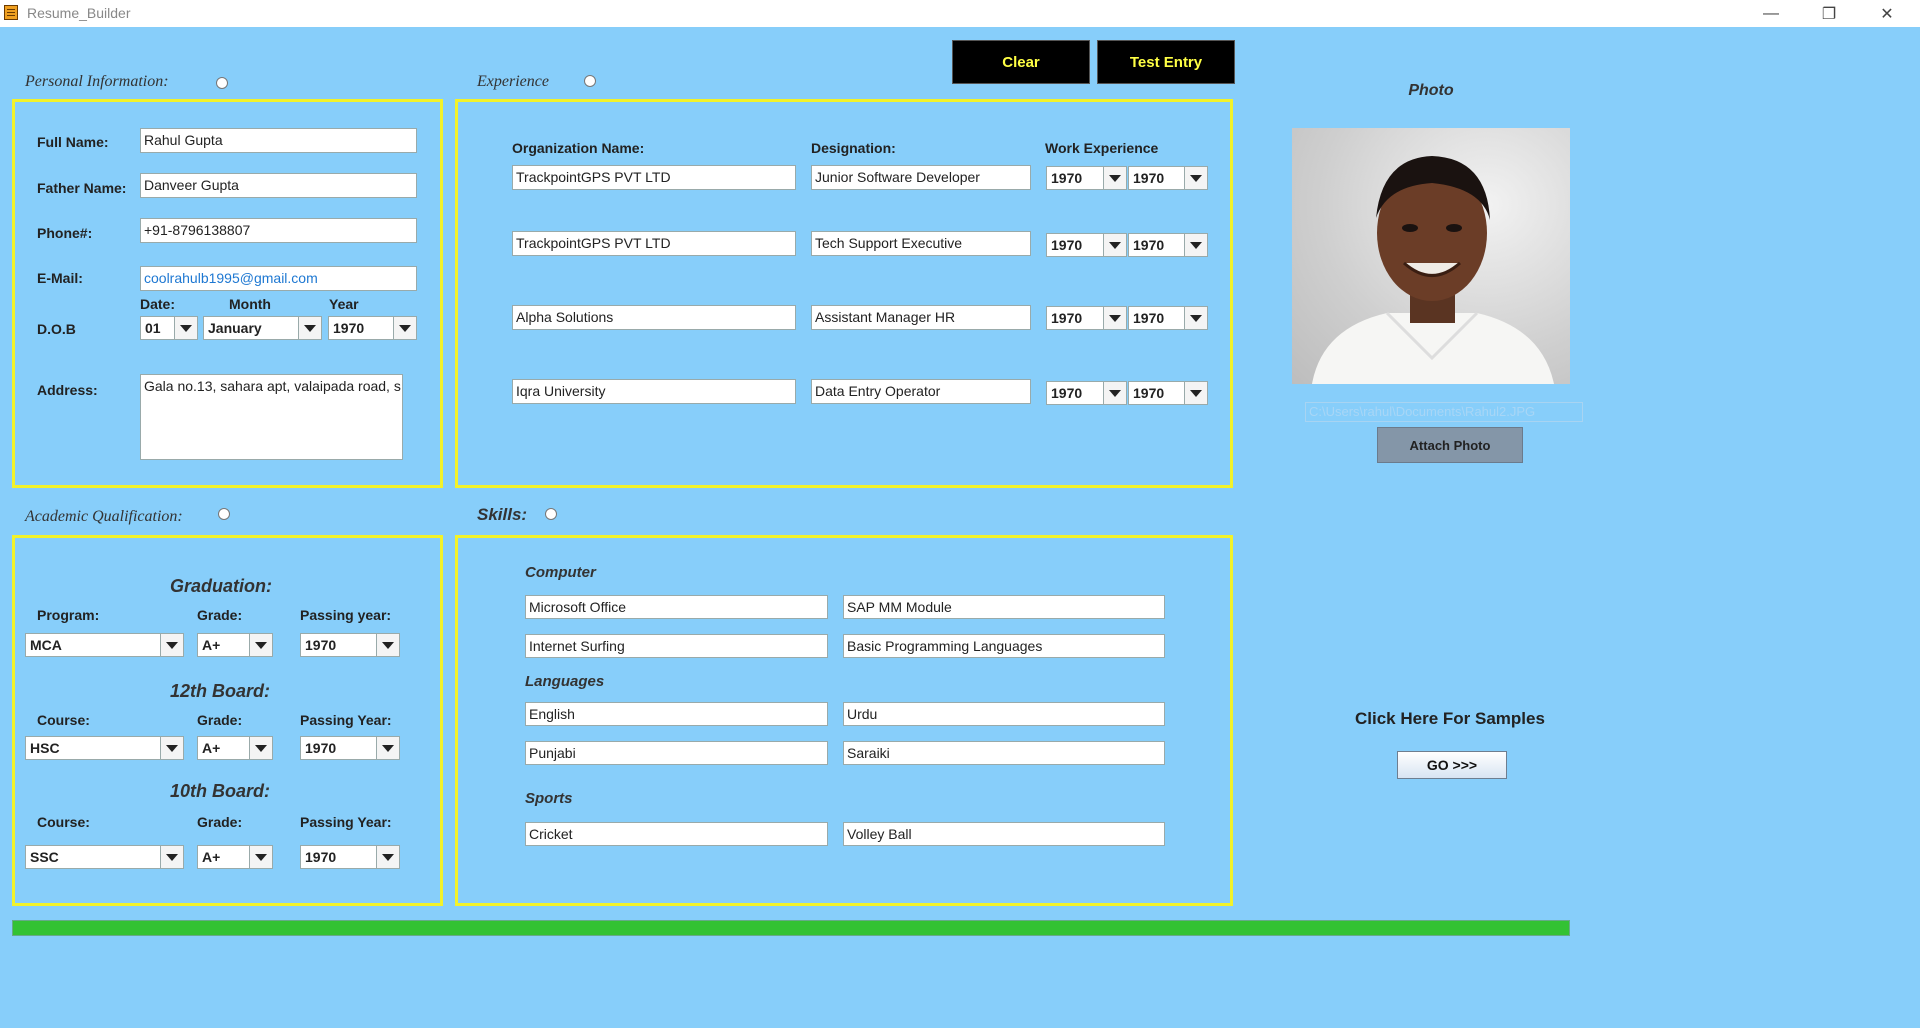  I want to click on experience-designation-input: Tech Support Executive, so click(921, 243).